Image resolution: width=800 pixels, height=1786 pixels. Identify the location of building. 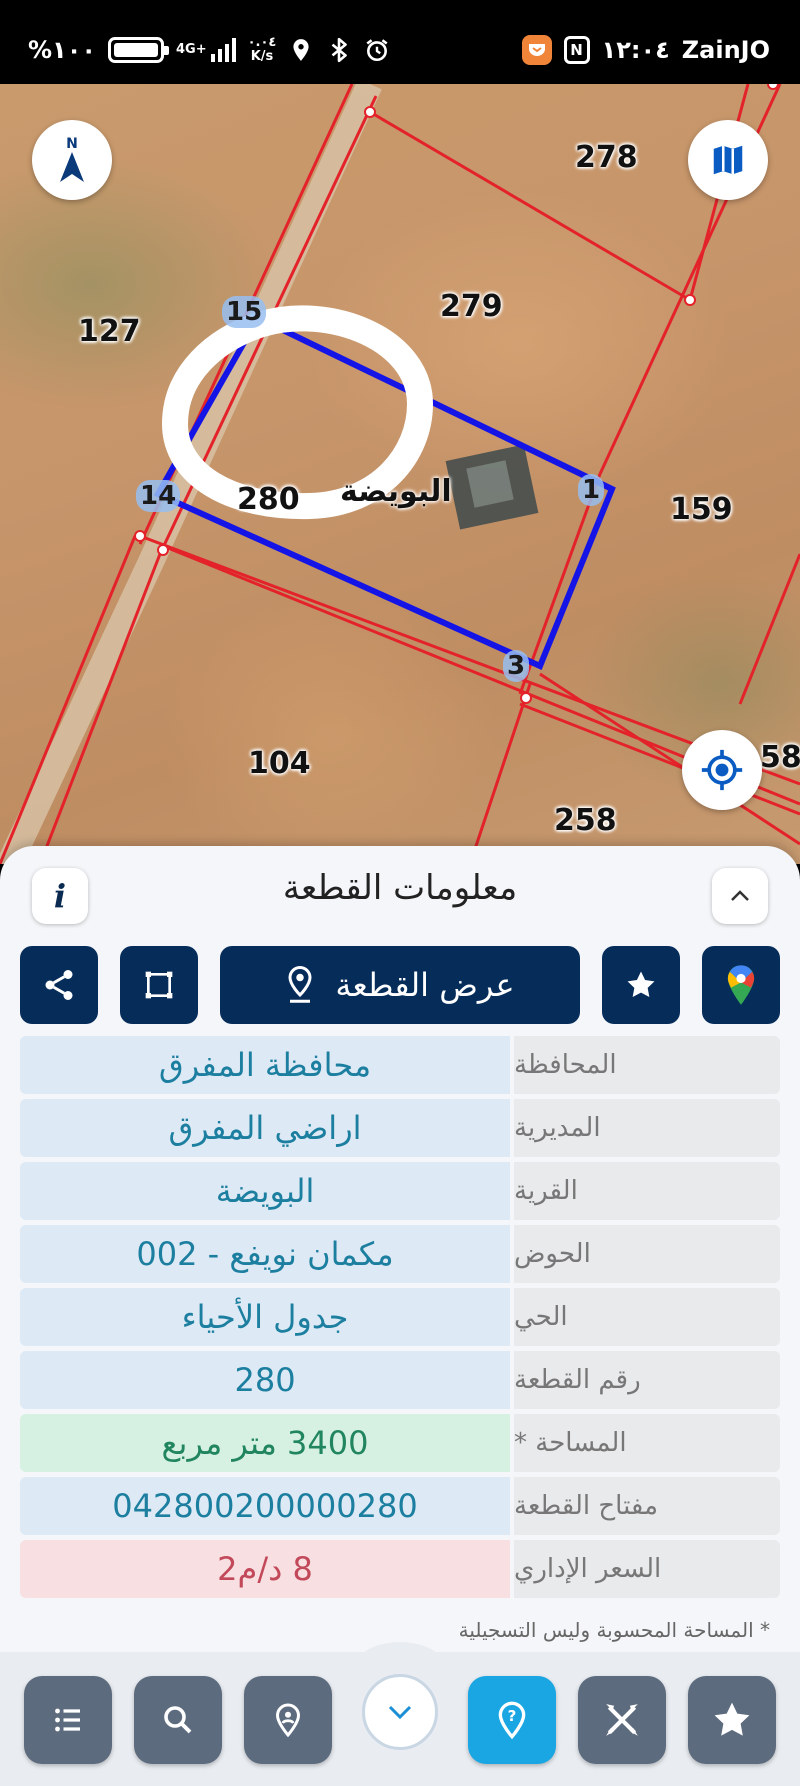
(492, 487).